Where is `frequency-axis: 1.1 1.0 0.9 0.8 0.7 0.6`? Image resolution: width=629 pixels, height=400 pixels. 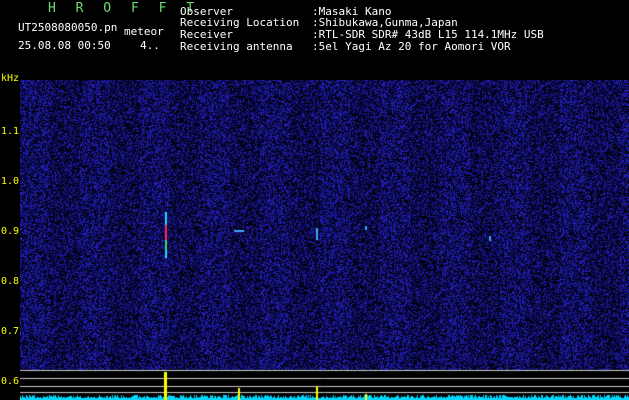 frequency-axis: 1.1 1.0 0.9 0.8 0.7 0.6 is located at coordinates (10, 235).